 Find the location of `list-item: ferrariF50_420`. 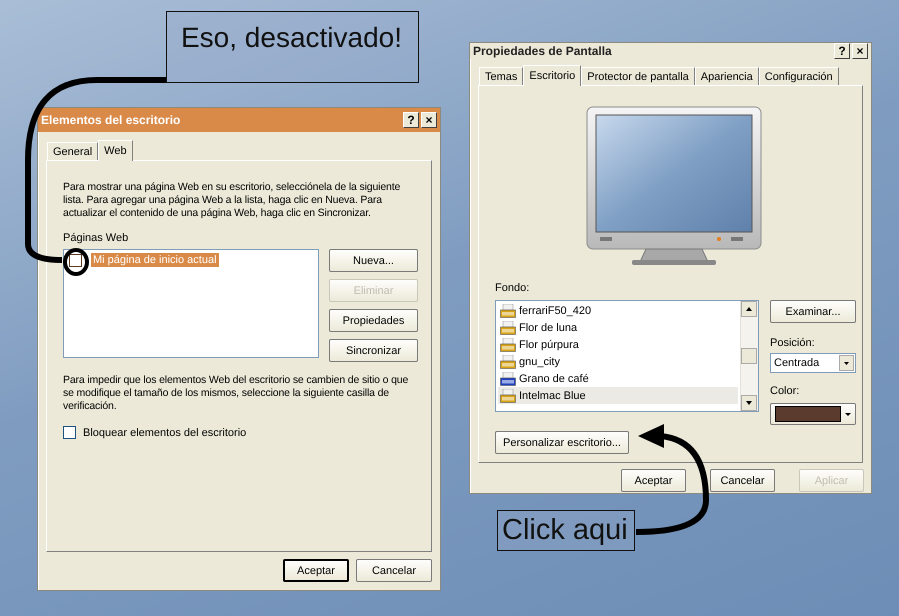

list-item: ferrariF50_420 is located at coordinates (618, 310).